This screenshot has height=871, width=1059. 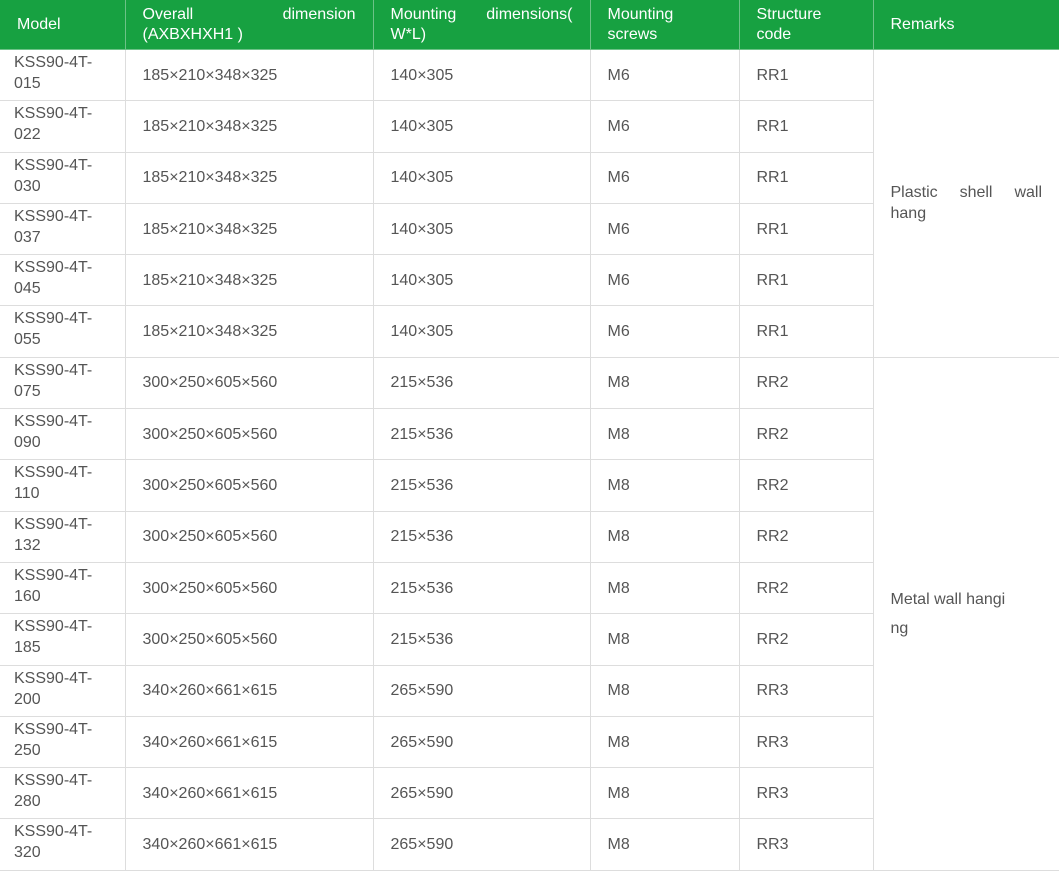 I want to click on header-overall-dimension: Overall dimension (AXBXHXH1 ), so click(x=249, y=25).